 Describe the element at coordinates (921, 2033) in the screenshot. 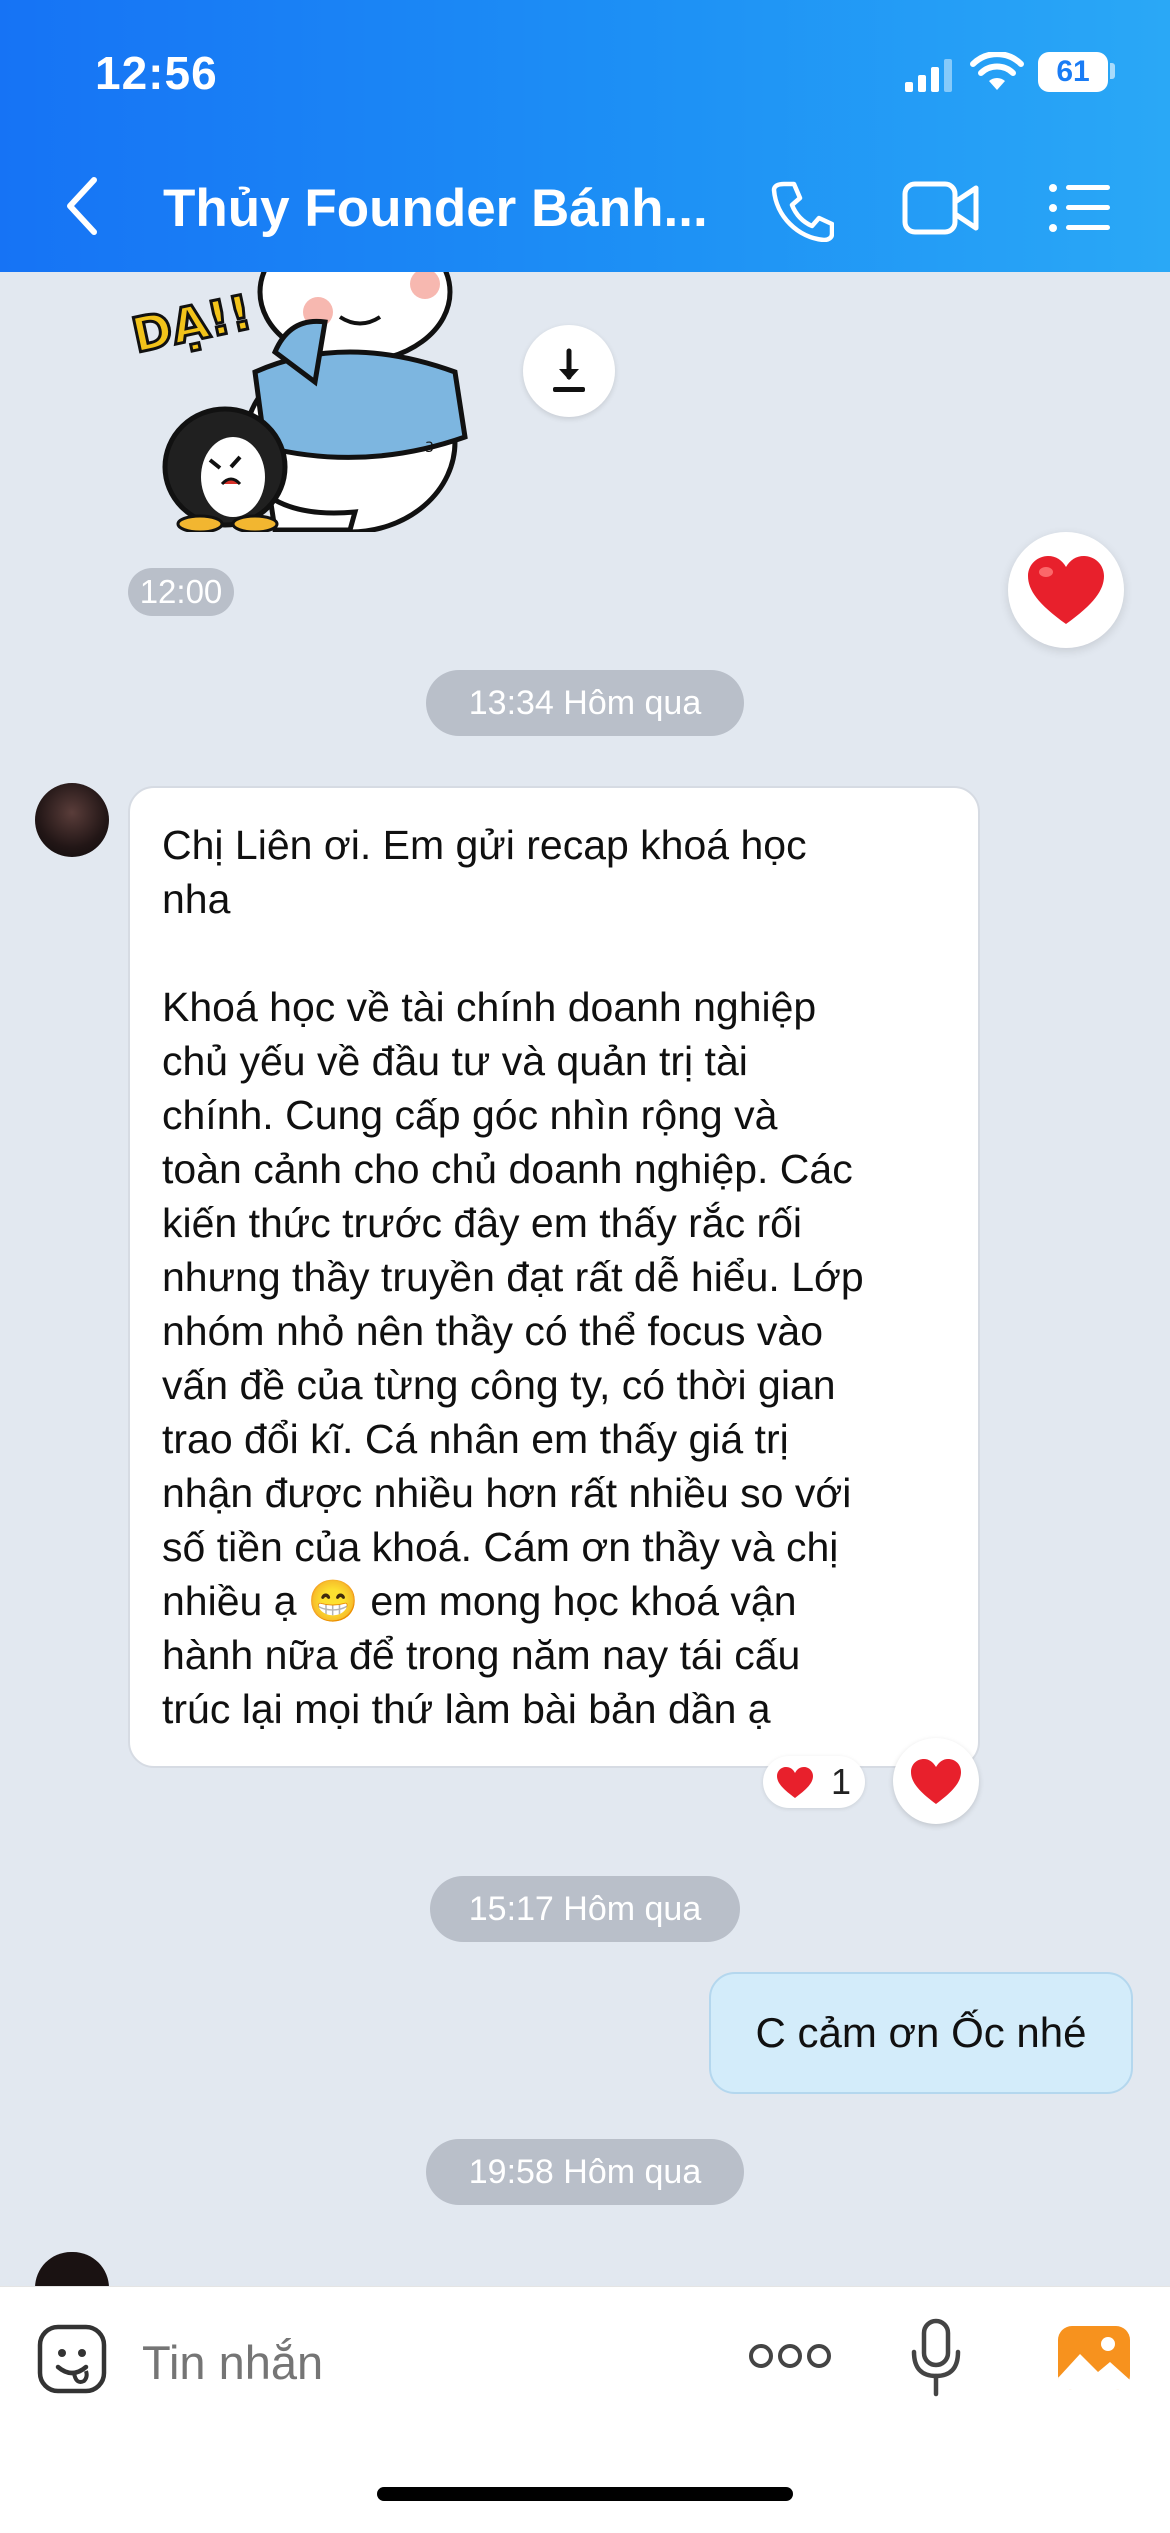

I see `outgoing-message-bubble: C cảm ơn Ốc nhé` at that location.